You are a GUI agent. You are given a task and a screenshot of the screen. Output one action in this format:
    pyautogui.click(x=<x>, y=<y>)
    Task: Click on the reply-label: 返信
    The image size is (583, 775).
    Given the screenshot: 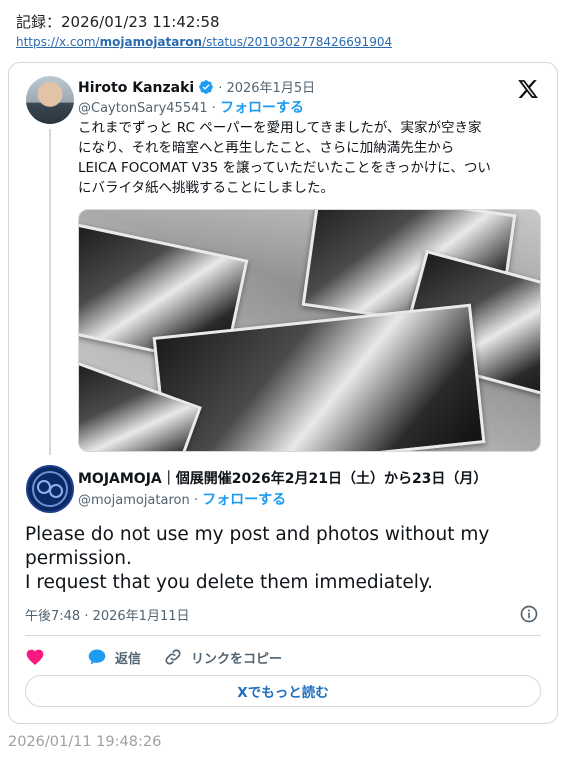 What is the action you would take?
    pyautogui.click(x=128, y=659)
    